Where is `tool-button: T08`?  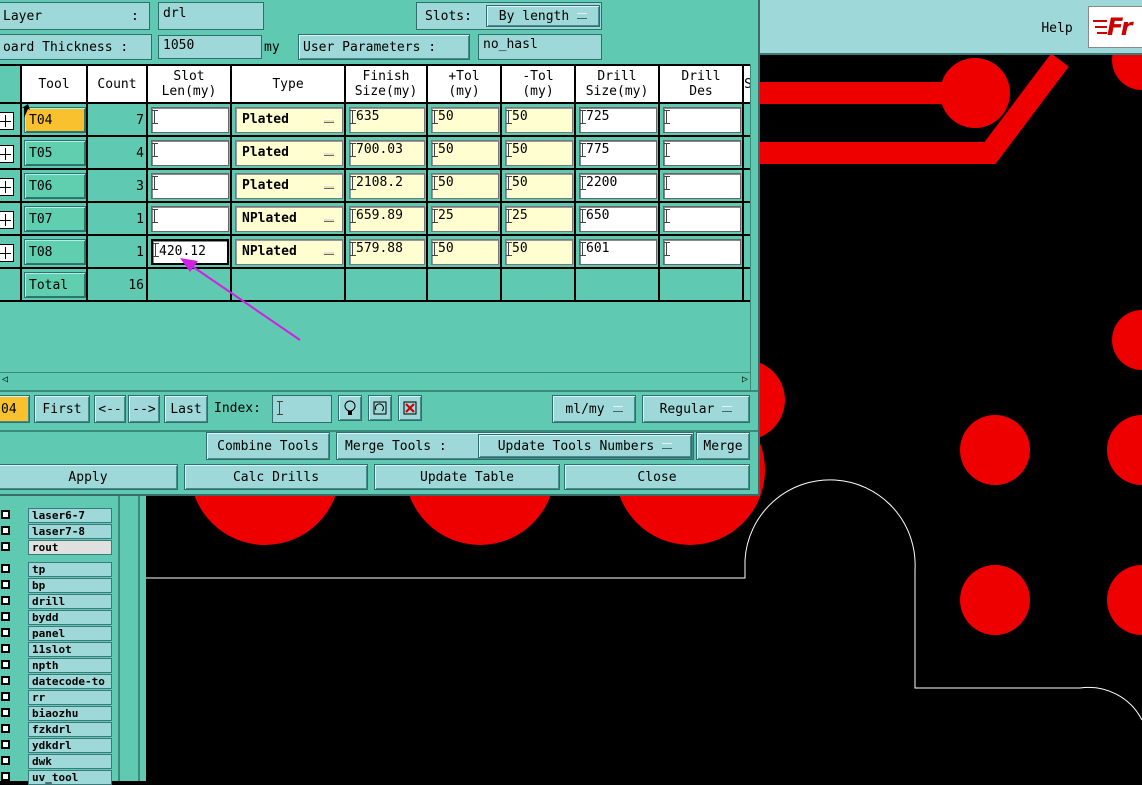 tool-button: T08 is located at coordinates (55, 252).